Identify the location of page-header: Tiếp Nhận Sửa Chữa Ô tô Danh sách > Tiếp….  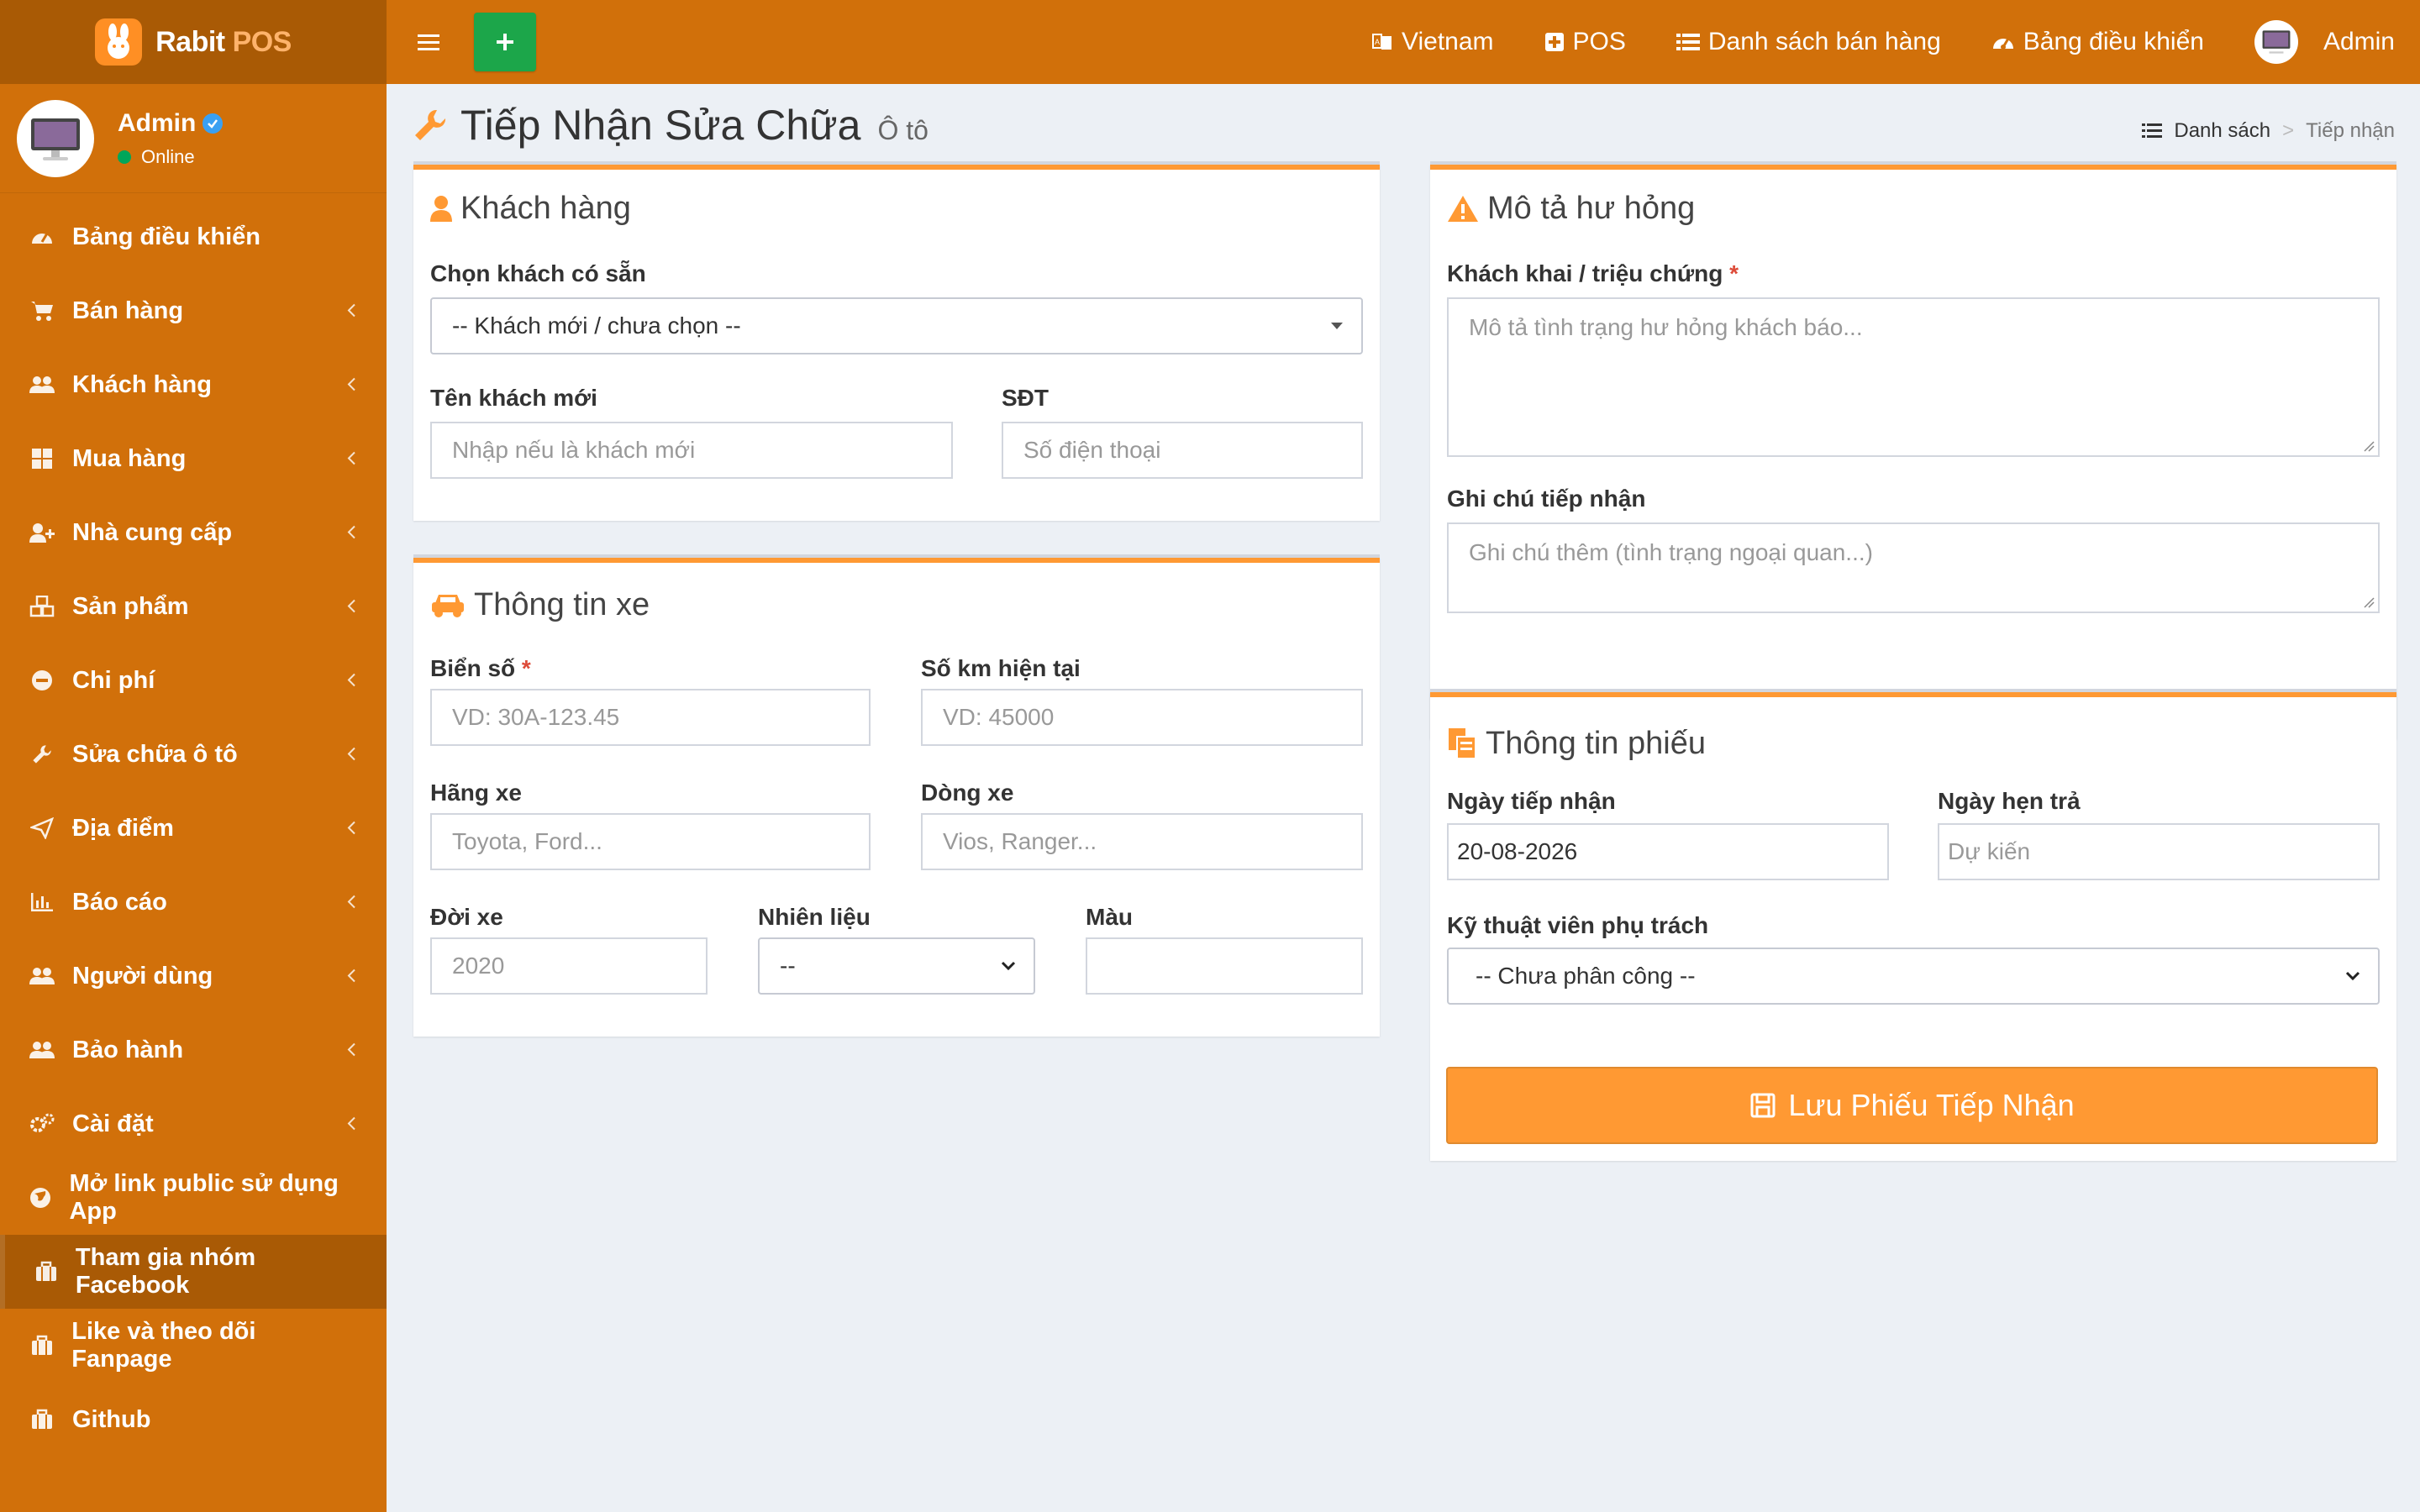
(1404, 125).